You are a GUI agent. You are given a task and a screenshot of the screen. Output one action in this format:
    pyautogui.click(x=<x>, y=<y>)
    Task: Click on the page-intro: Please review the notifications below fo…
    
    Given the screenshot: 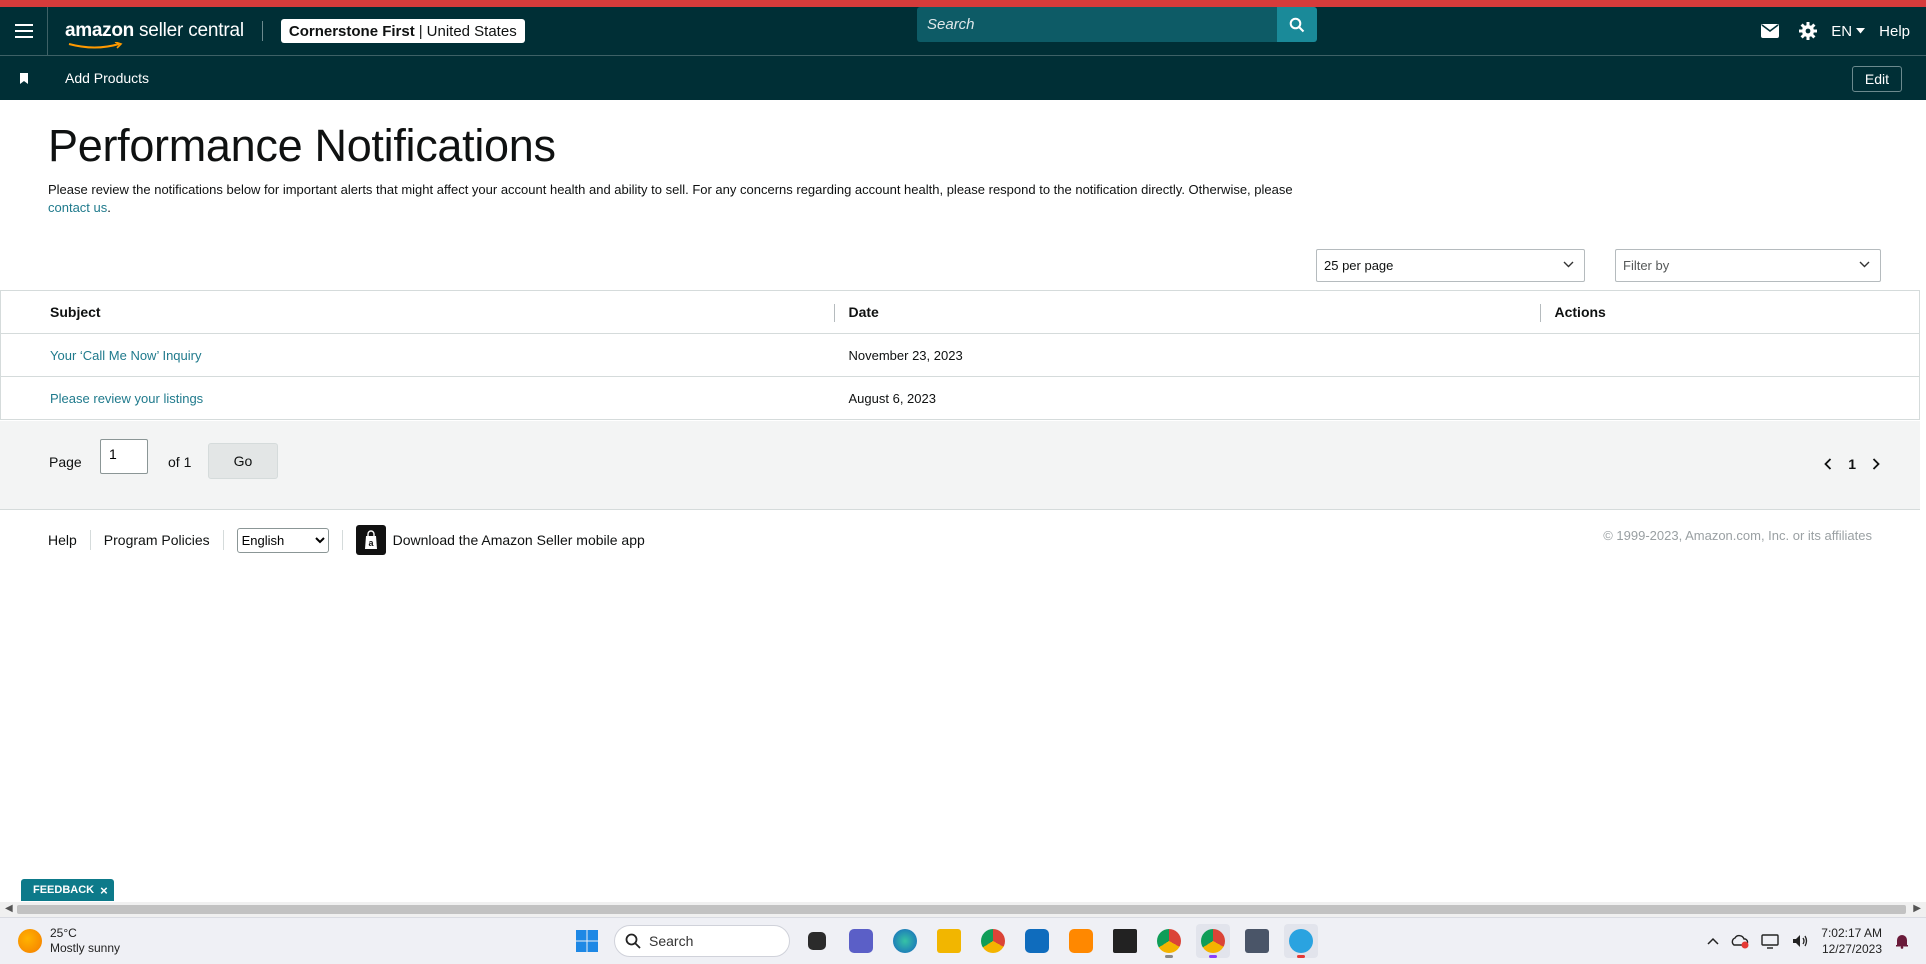 What is the action you would take?
    pyautogui.click(x=693, y=199)
    